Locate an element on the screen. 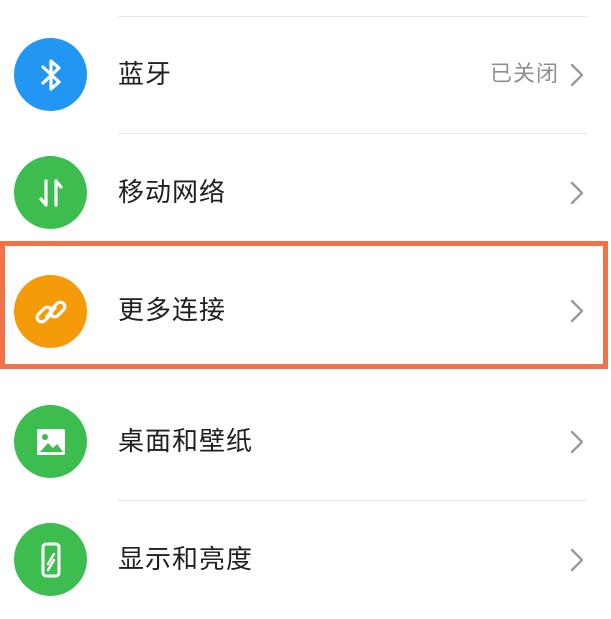  link-icon is located at coordinates (50, 311).